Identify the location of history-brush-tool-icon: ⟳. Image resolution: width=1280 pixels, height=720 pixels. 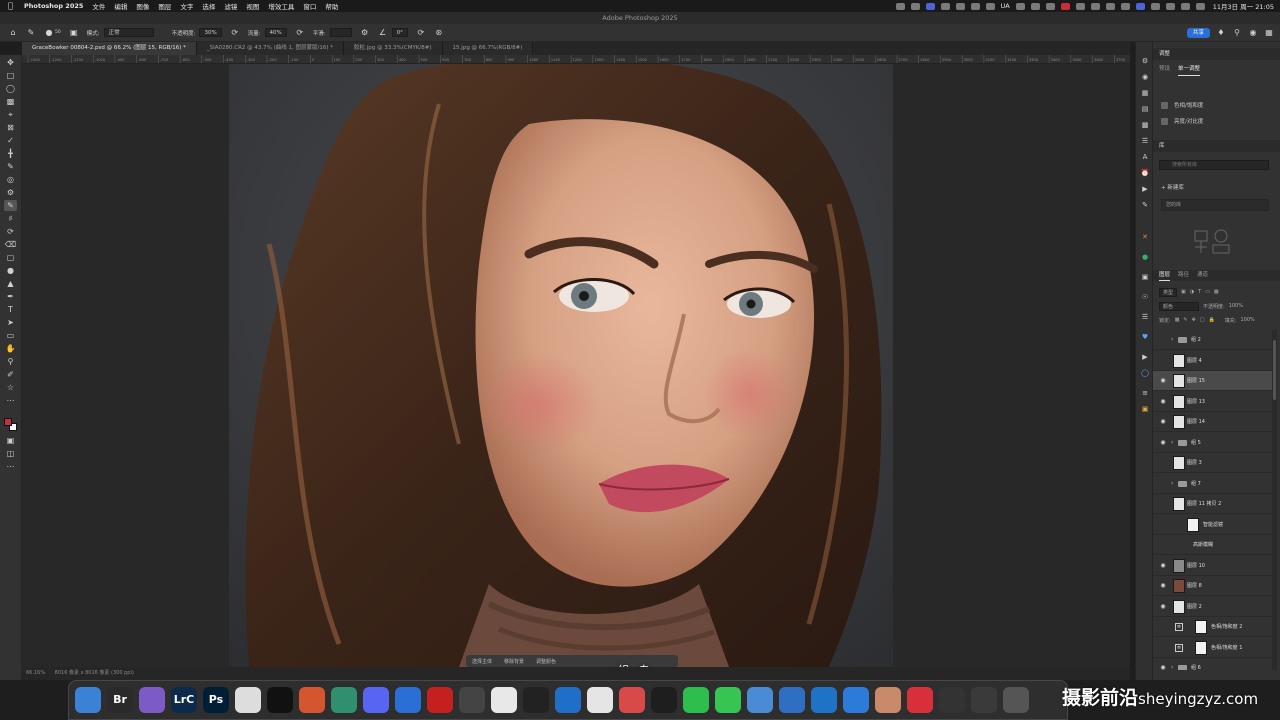
(10, 231).